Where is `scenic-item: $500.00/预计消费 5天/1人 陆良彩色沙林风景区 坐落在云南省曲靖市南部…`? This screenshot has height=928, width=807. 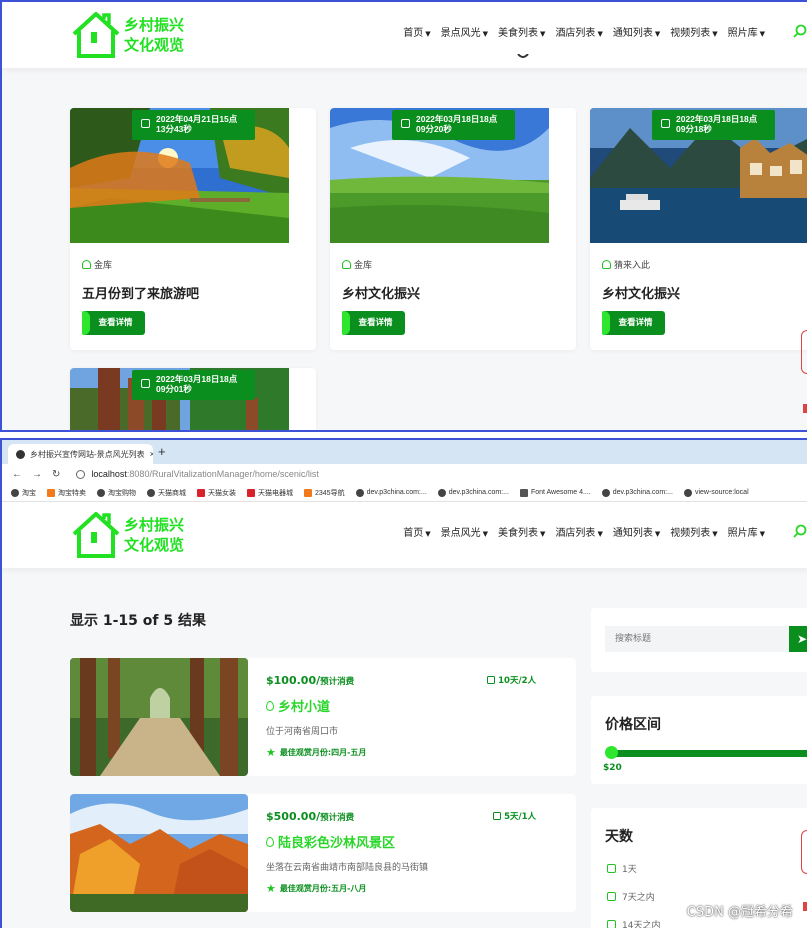 scenic-item: $500.00/预计消费 5天/1人 陆良彩色沙林风景区 坐落在云南省曲靖市南部… is located at coordinates (323, 853).